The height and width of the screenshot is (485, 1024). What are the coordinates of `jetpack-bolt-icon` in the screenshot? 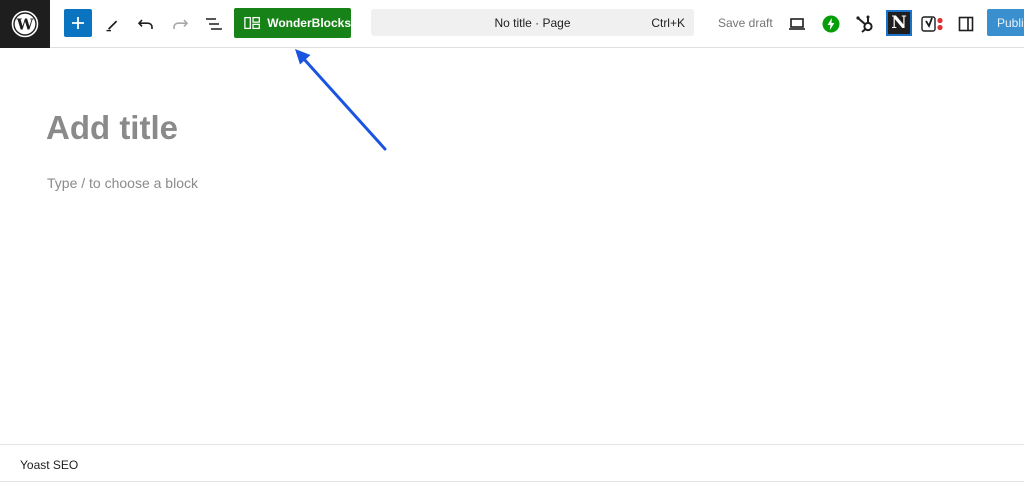 It's located at (831, 24).